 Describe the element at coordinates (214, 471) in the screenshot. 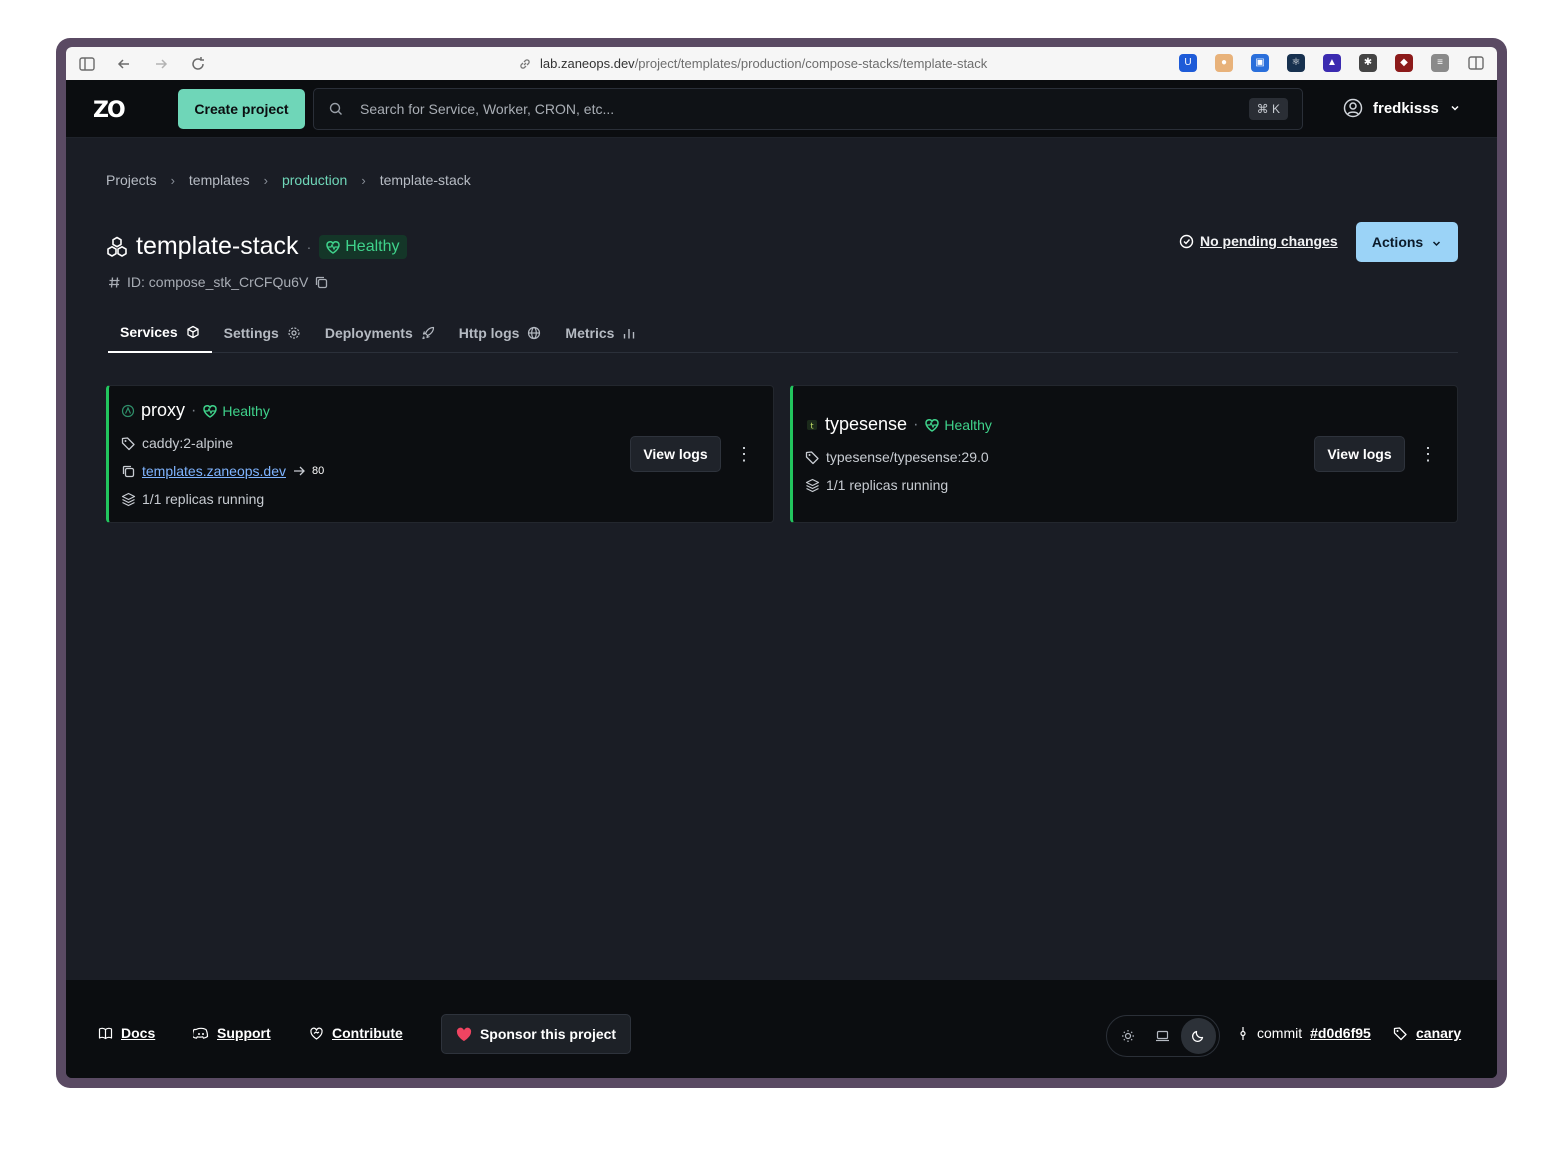

I see `service-domain-link: templates.zaneops.dev` at that location.